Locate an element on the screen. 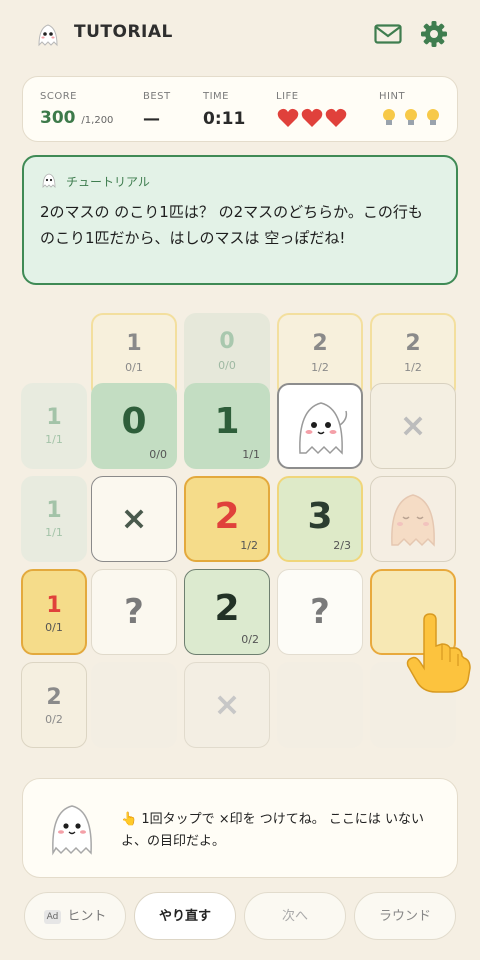 This screenshot has width=480, height=960. hint-label: HINT is located at coordinates (392, 96).